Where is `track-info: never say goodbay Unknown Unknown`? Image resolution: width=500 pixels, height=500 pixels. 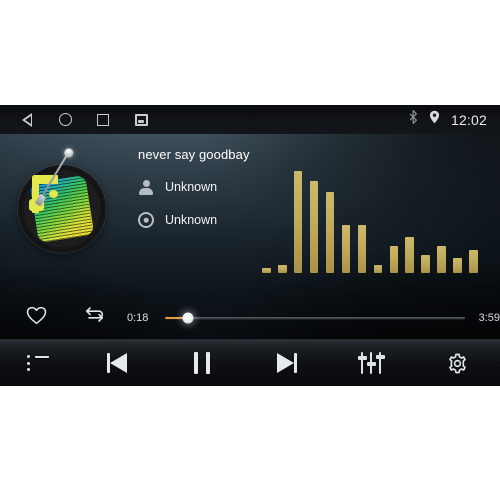 track-info: never say goodbay Unknown Unknown is located at coordinates (194, 187).